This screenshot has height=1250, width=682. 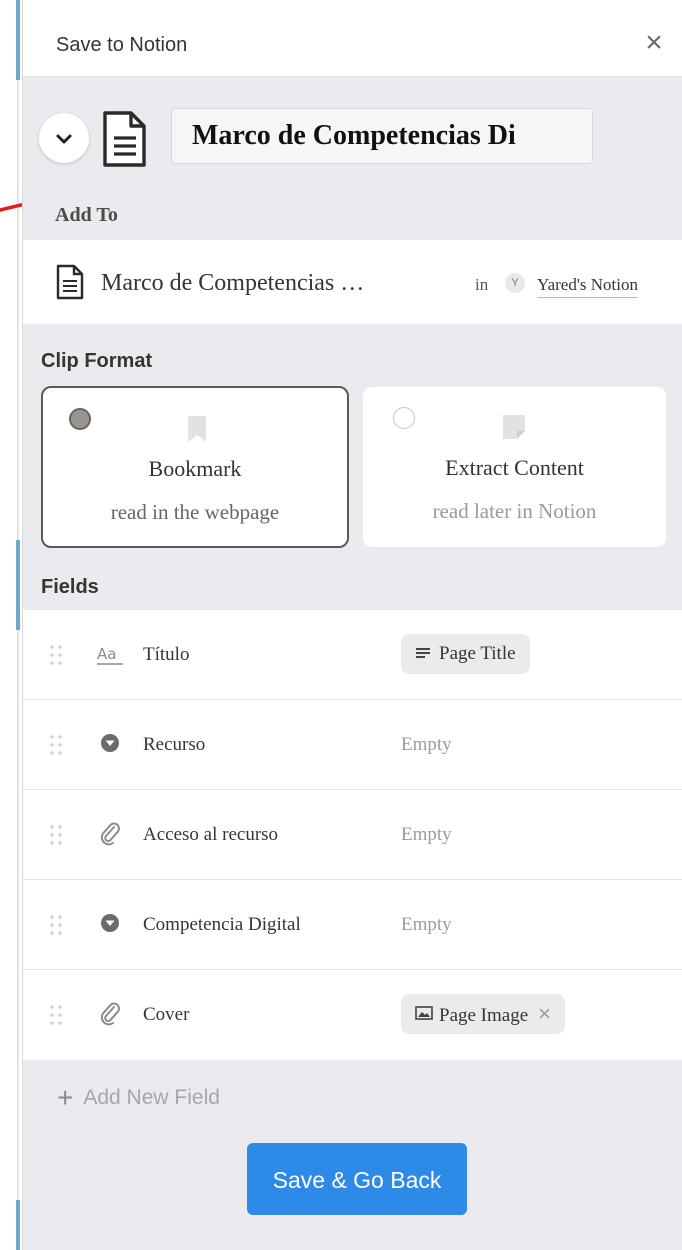 What do you see at coordinates (477, 653) in the screenshot?
I see `field-value-text: Page Title` at bounding box center [477, 653].